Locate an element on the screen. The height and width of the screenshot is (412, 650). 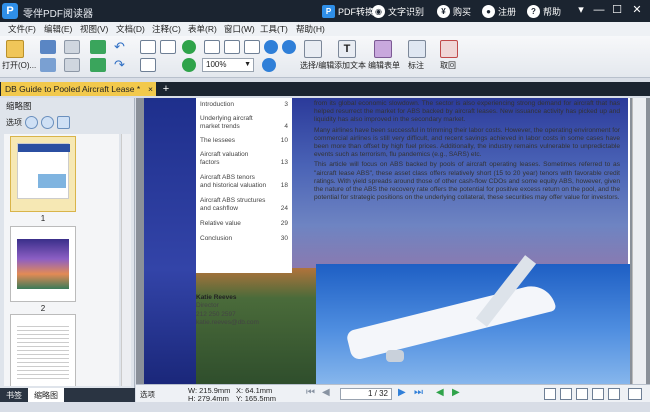
toc-entry: and cashflow 24 is located at coordinates (244, 209).